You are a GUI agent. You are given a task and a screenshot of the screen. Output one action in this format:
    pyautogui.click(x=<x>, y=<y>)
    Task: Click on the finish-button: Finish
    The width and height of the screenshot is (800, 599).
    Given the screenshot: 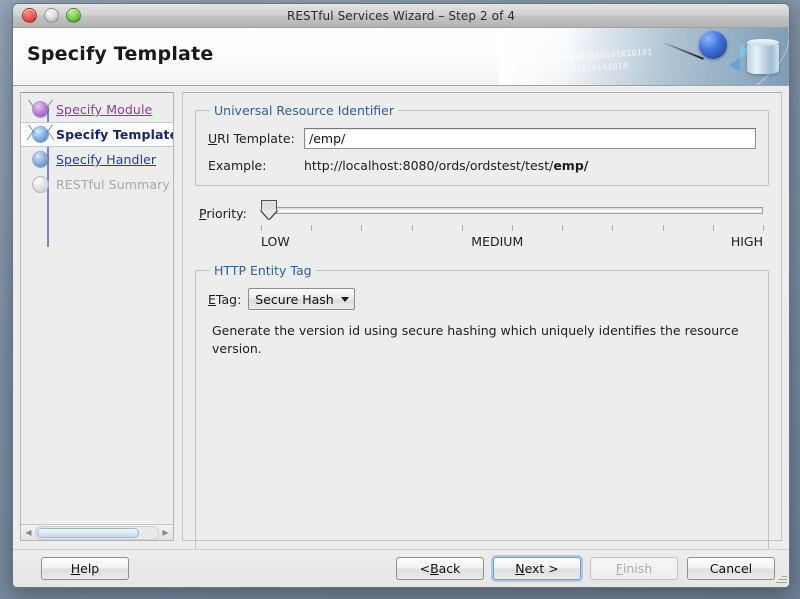 What is the action you would take?
    pyautogui.click(x=634, y=568)
    